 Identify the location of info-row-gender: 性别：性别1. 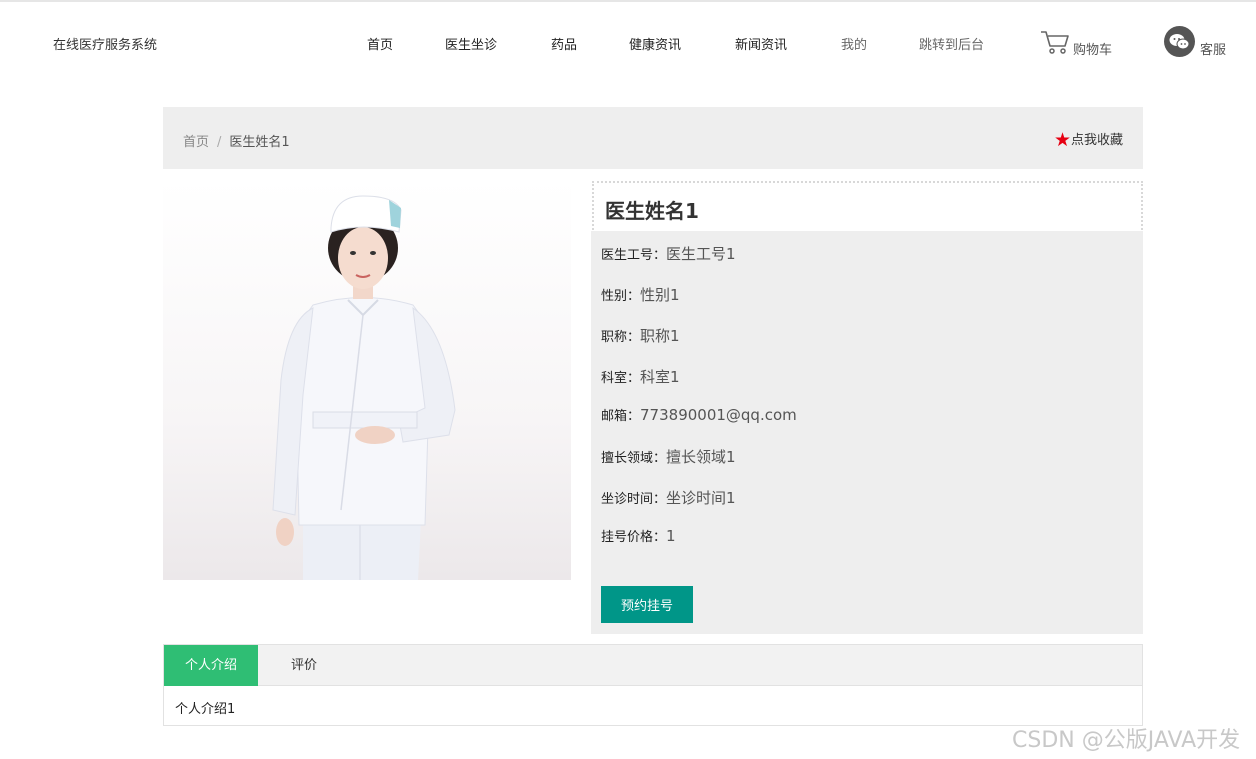
(640, 294).